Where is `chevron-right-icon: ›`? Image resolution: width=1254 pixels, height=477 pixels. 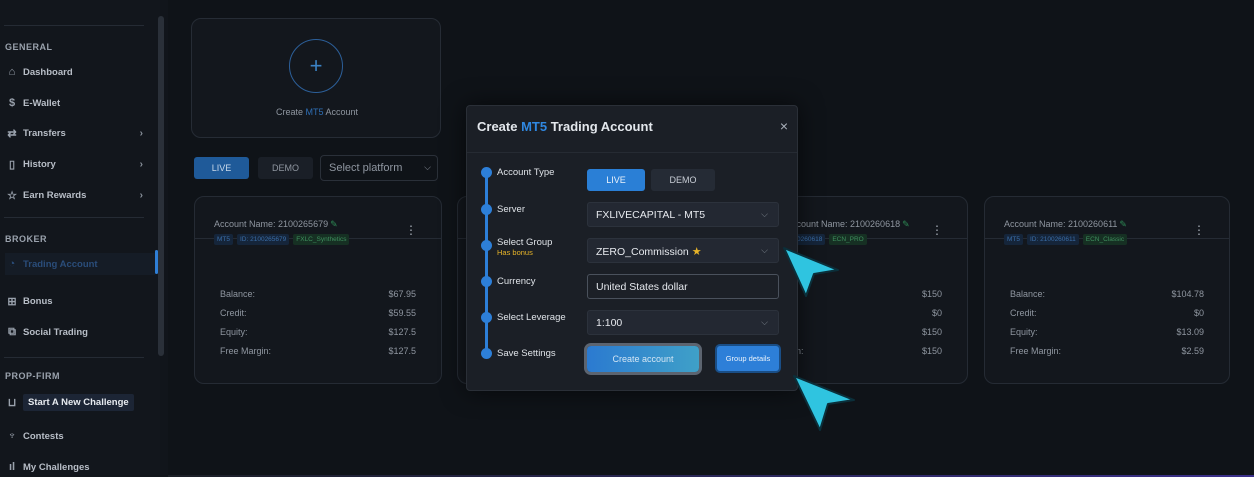 chevron-right-icon: › is located at coordinates (141, 195).